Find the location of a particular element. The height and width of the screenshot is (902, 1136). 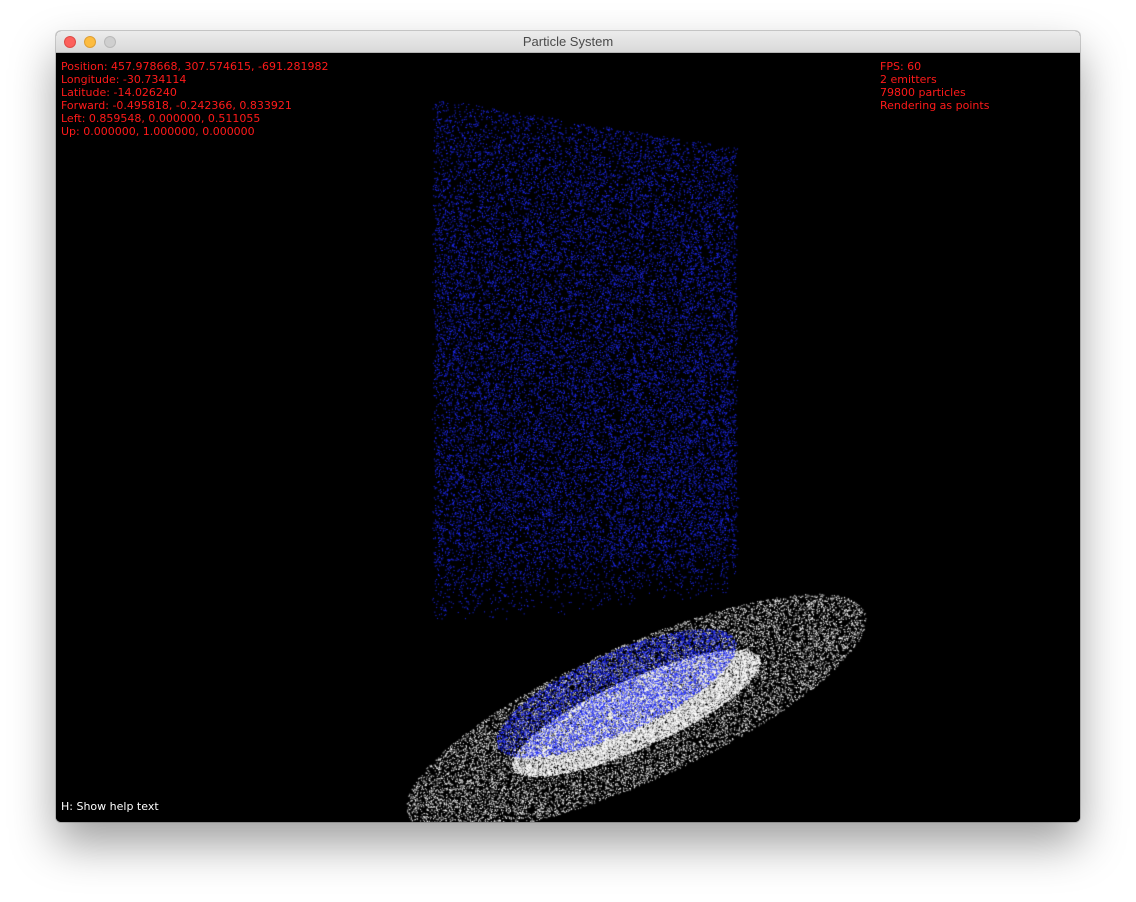

render-mode-text: Rendering as points is located at coordinates (935, 105).